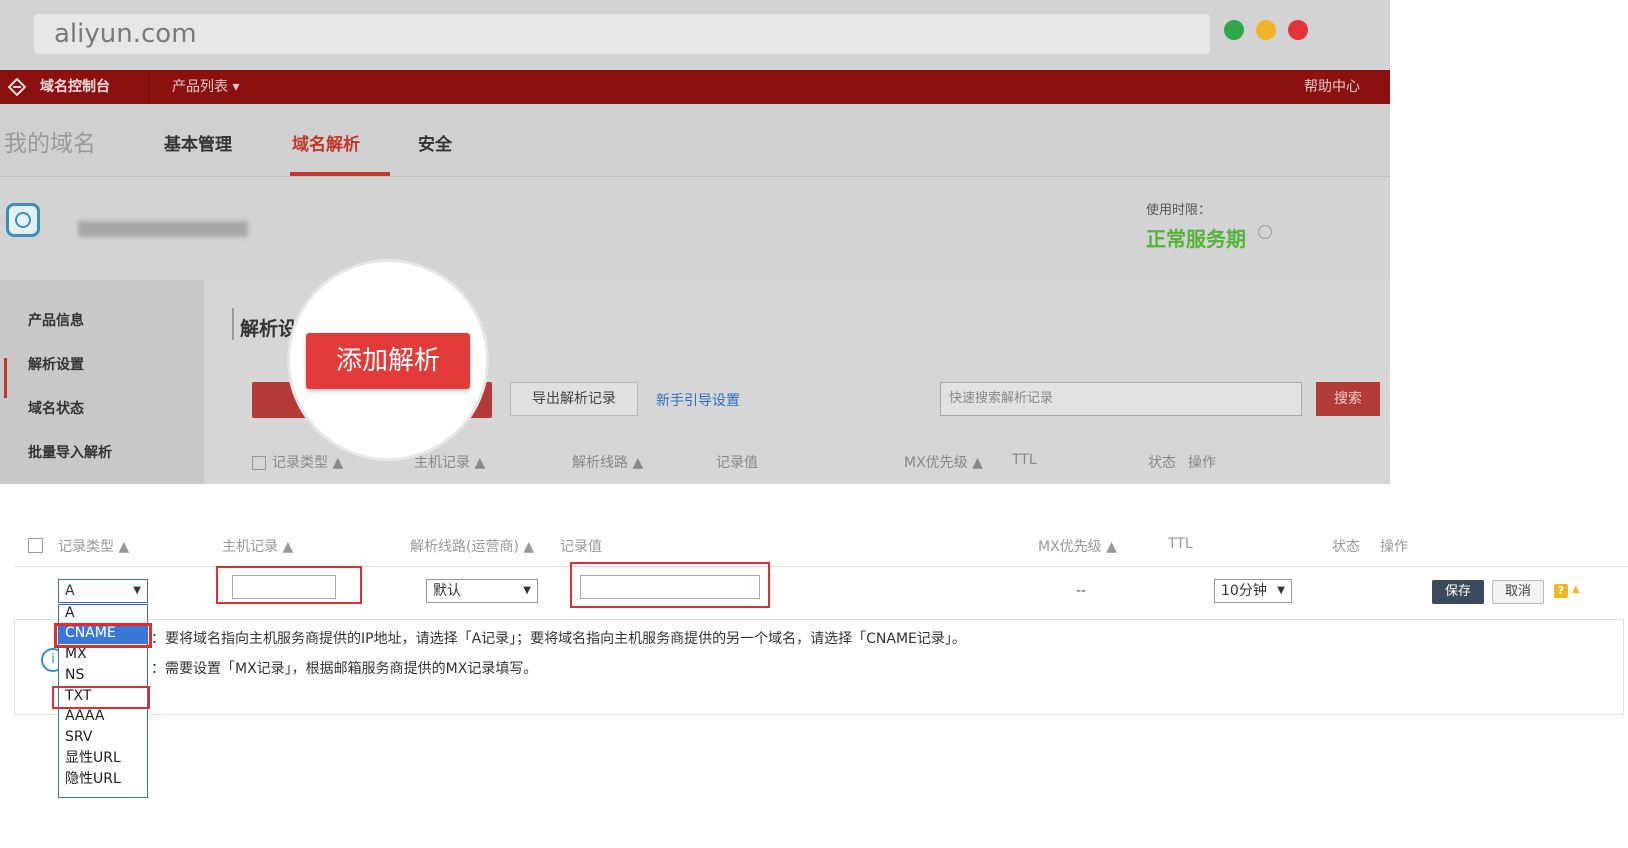  I want to click on console-brand: 域名控制台, so click(75, 87).